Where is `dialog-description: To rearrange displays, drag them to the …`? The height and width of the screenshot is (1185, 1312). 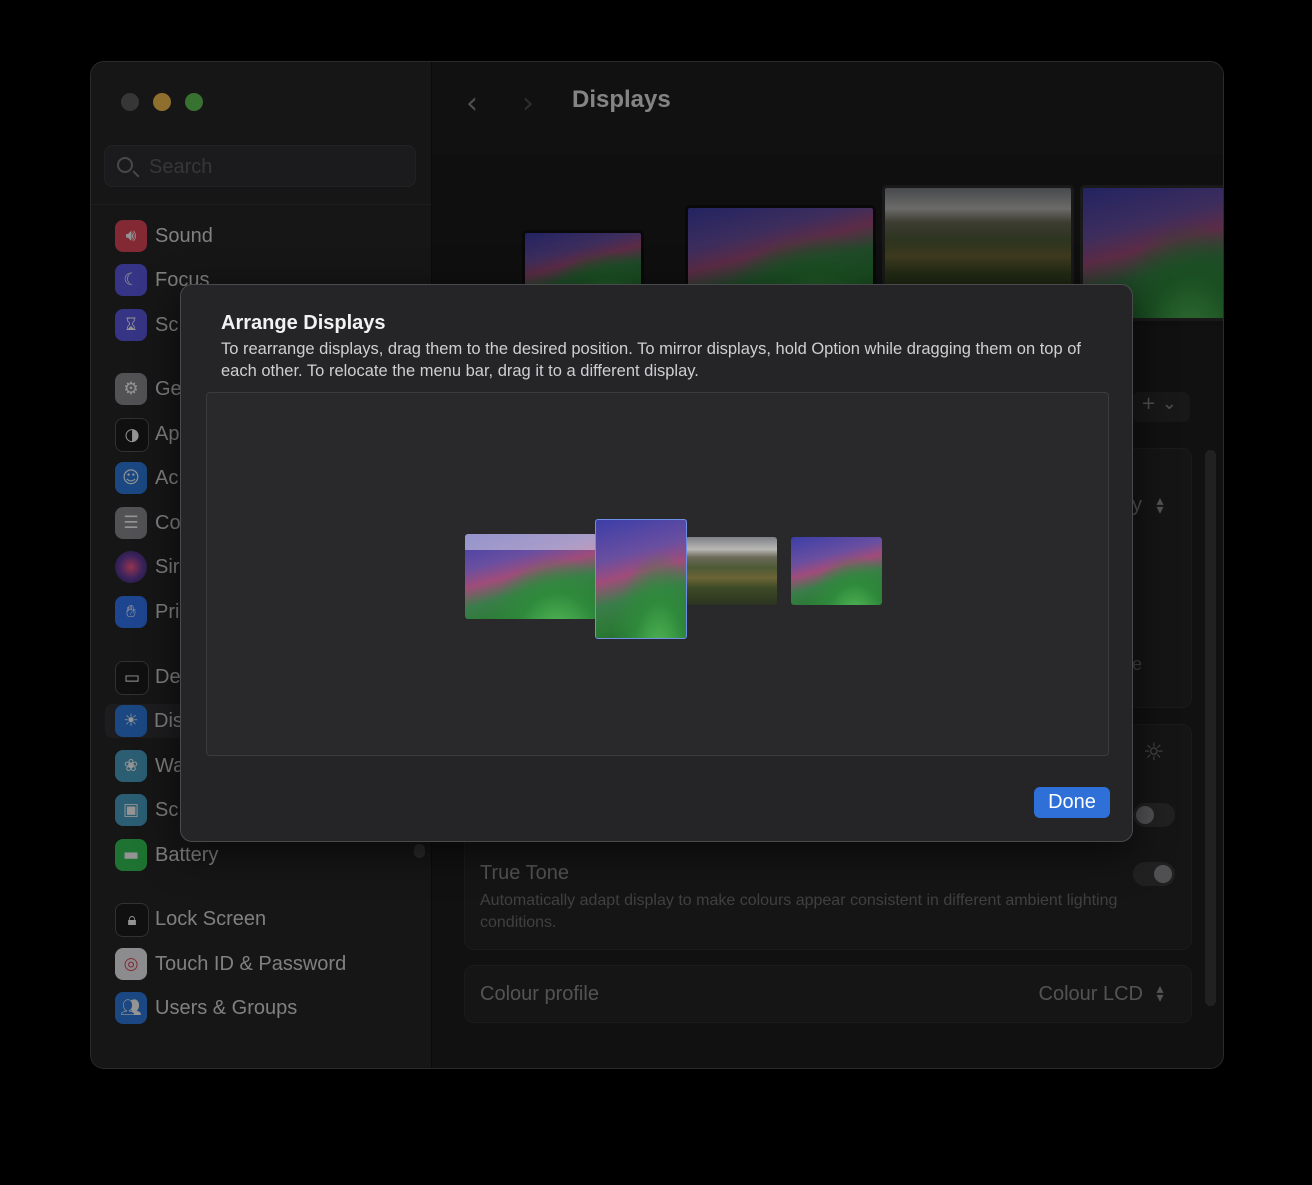 dialog-description: To rearrange displays, drag them to the … is located at coordinates (651, 360).